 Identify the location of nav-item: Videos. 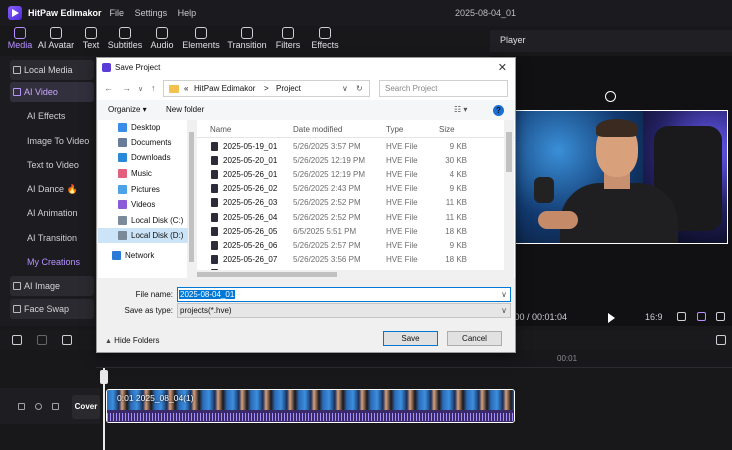
(143, 204).